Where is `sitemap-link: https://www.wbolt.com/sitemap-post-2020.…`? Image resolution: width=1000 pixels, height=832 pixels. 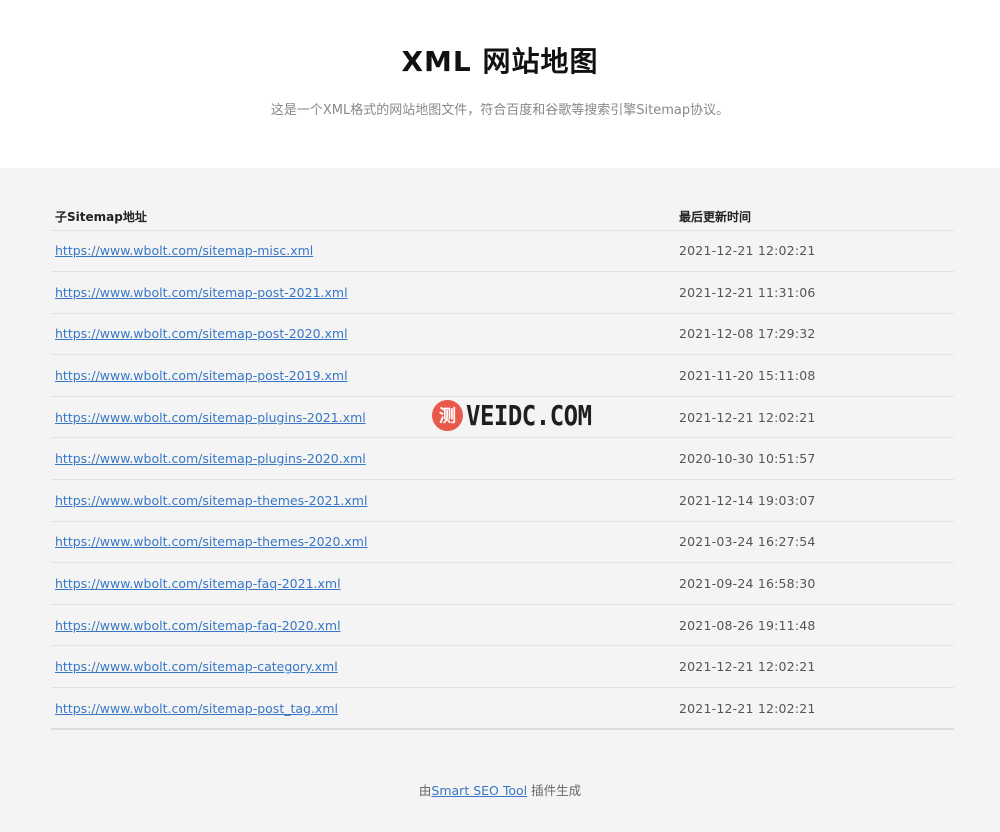
sitemap-link: https://www.wbolt.com/sitemap-post-2020.… is located at coordinates (201, 333).